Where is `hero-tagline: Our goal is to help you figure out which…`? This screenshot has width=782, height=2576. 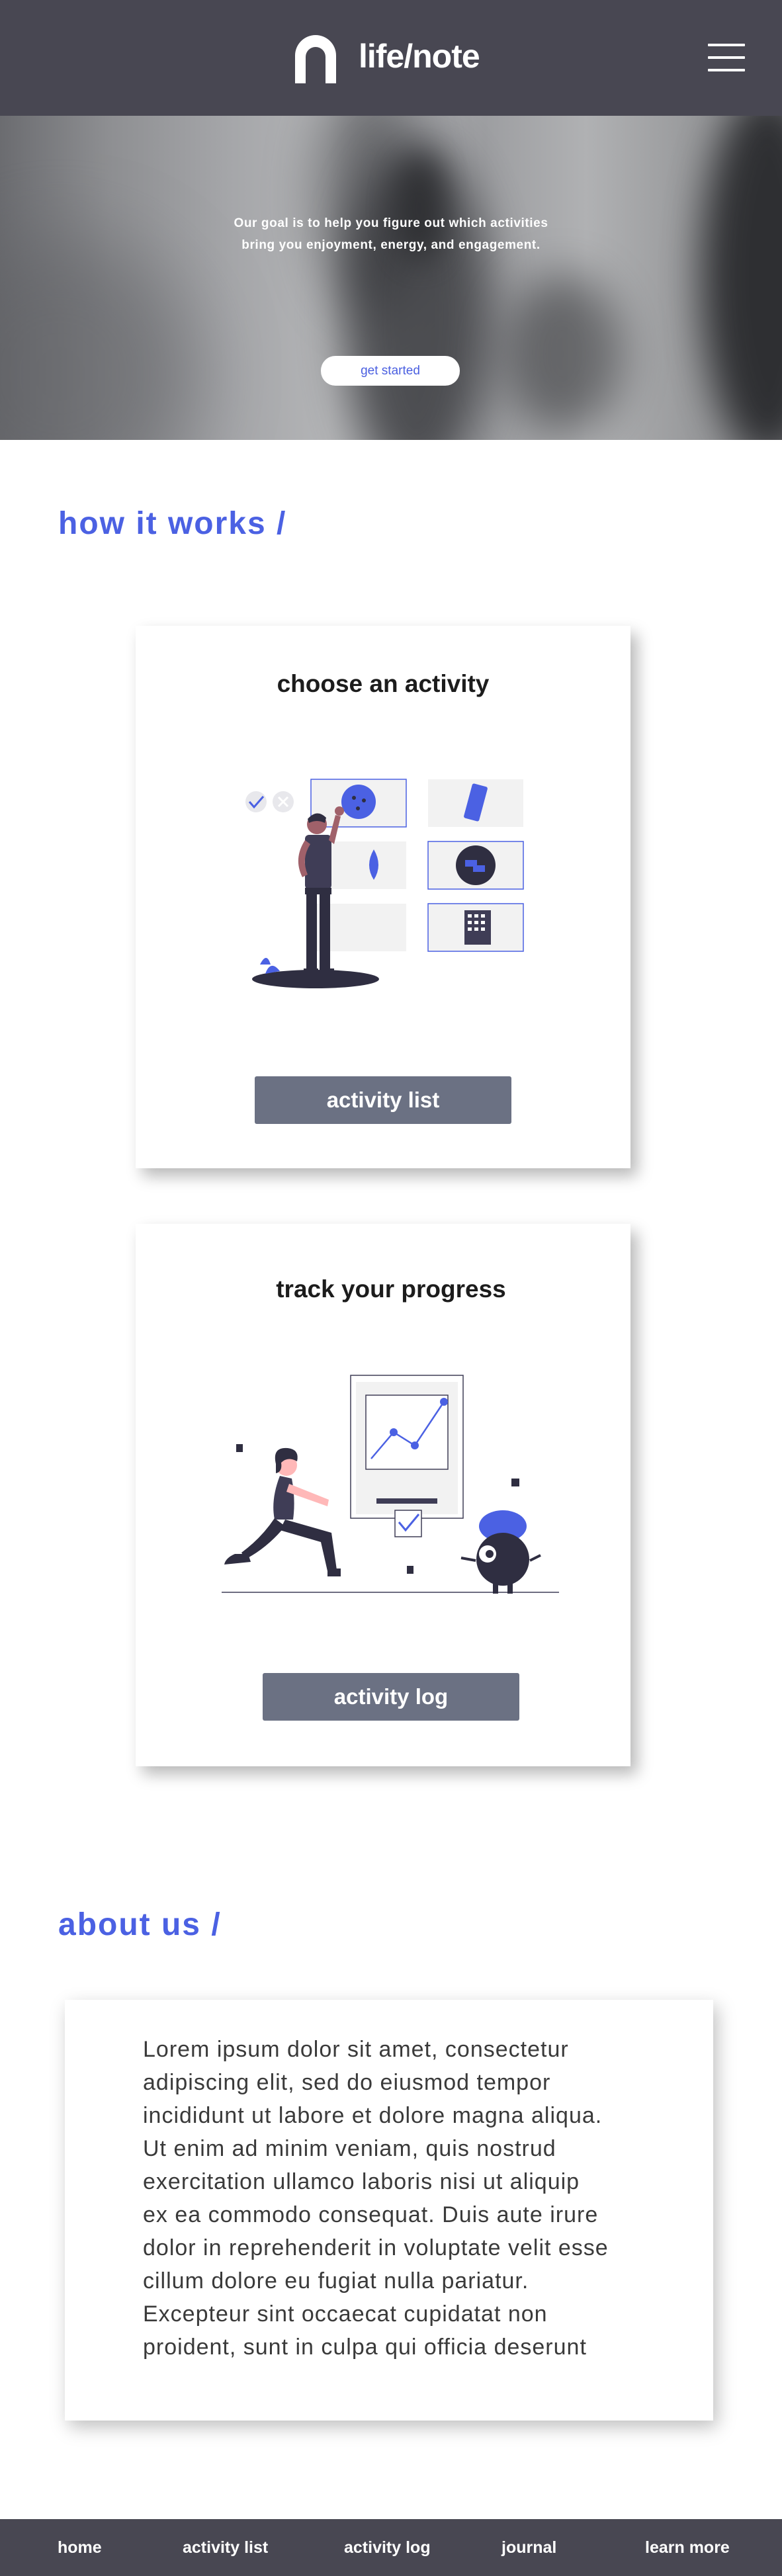 hero-tagline: Our goal is to help you figure out which… is located at coordinates (391, 234).